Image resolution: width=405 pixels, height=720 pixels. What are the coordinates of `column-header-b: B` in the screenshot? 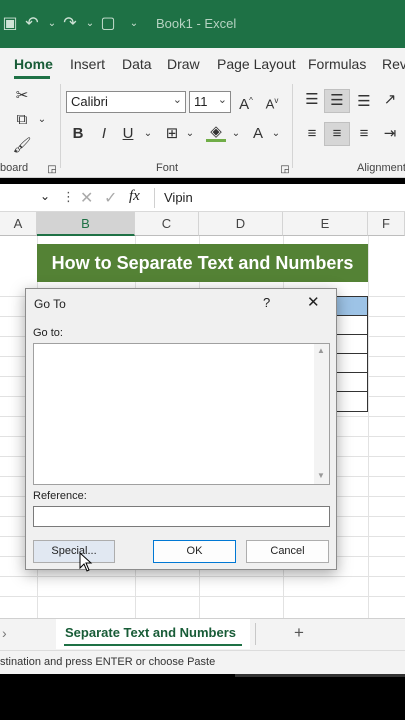 It's located at (86, 224).